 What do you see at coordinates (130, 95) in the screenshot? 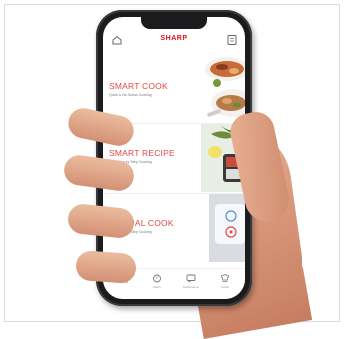
I see `card-subtitle: Quick & No Guess Cooking` at bounding box center [130, 95].